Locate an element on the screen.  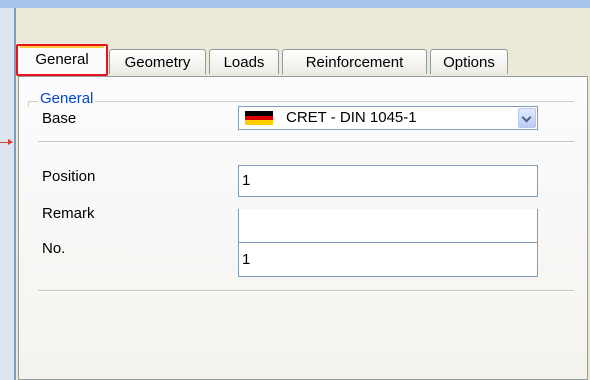
no-input: 1 is located at coordinates (388, 260).